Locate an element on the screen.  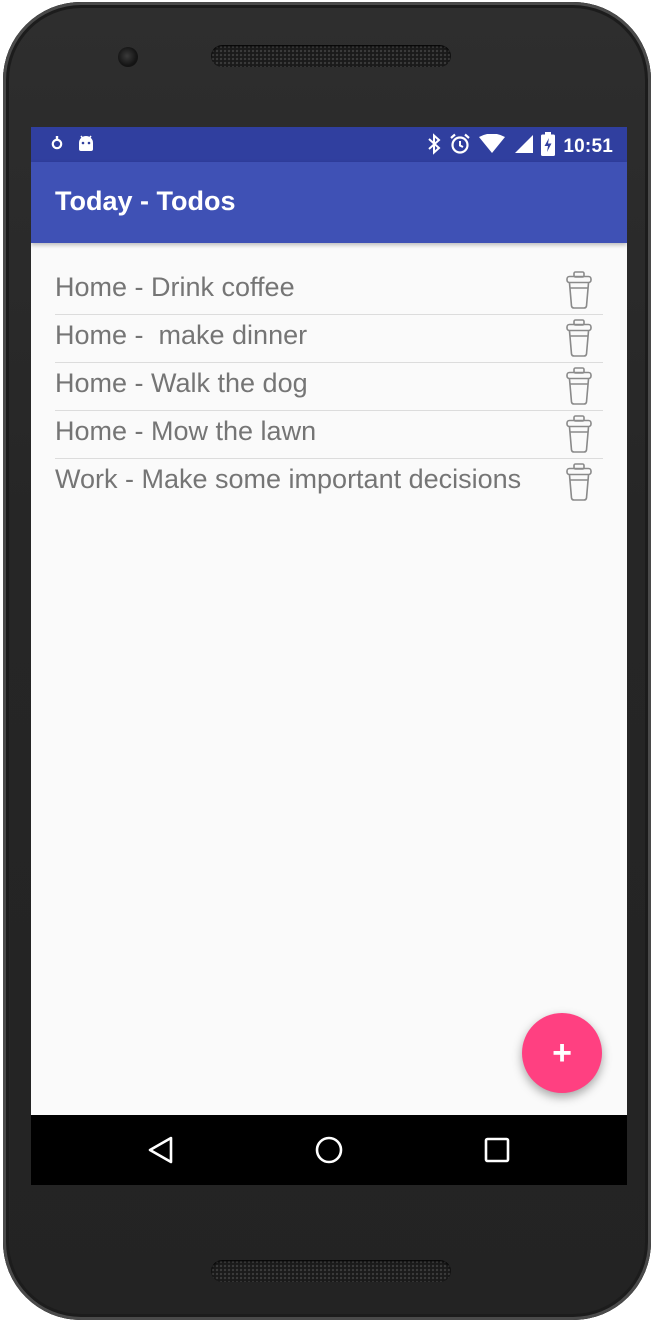
recents-icon is located at coordinates (497, 1150).